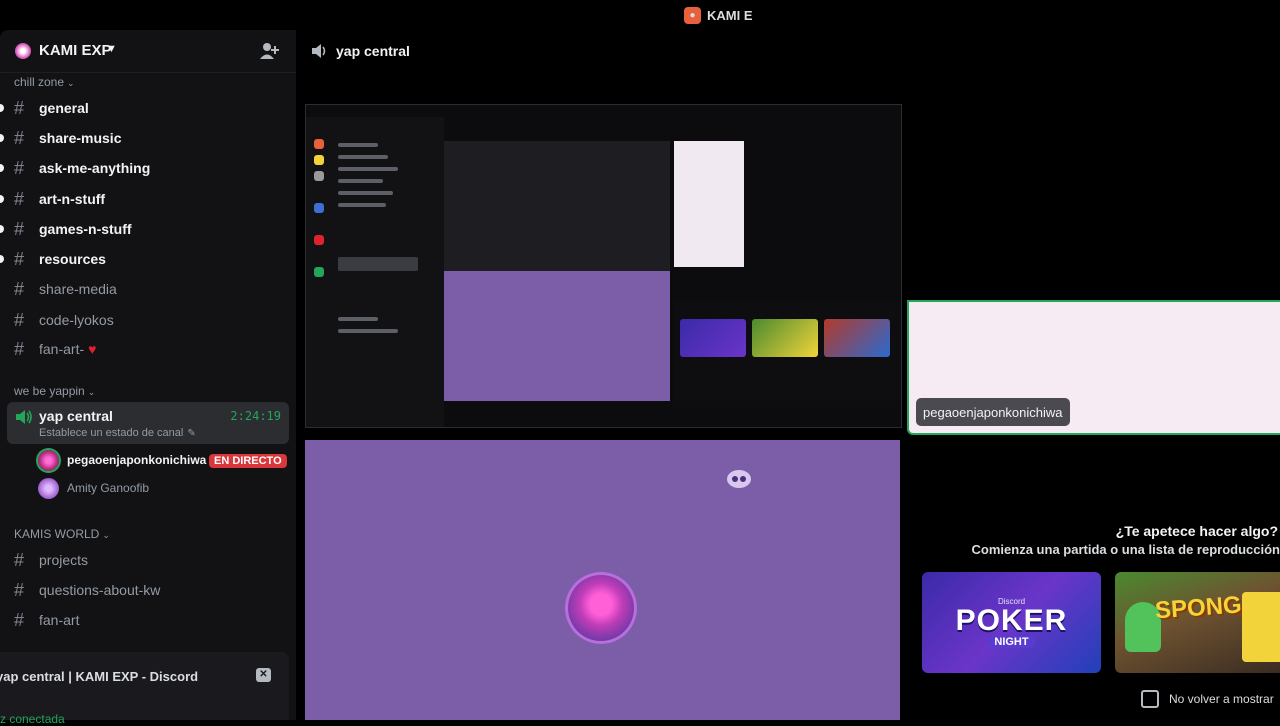 This screenshot has height=726, width=1280. Describe the element at coordinates (1011, 622) in the screenshot. I see `activity-card-poker: Discord POKER NIGHT` at that location.